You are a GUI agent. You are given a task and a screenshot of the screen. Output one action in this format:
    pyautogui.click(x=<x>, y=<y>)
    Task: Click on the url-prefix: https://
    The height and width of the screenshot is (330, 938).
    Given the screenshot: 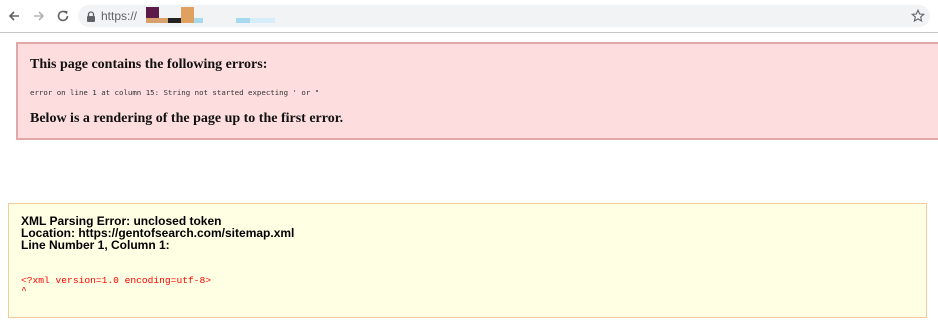 What is the action you would take?
    pyautogui.click(x=119, y=16)
    